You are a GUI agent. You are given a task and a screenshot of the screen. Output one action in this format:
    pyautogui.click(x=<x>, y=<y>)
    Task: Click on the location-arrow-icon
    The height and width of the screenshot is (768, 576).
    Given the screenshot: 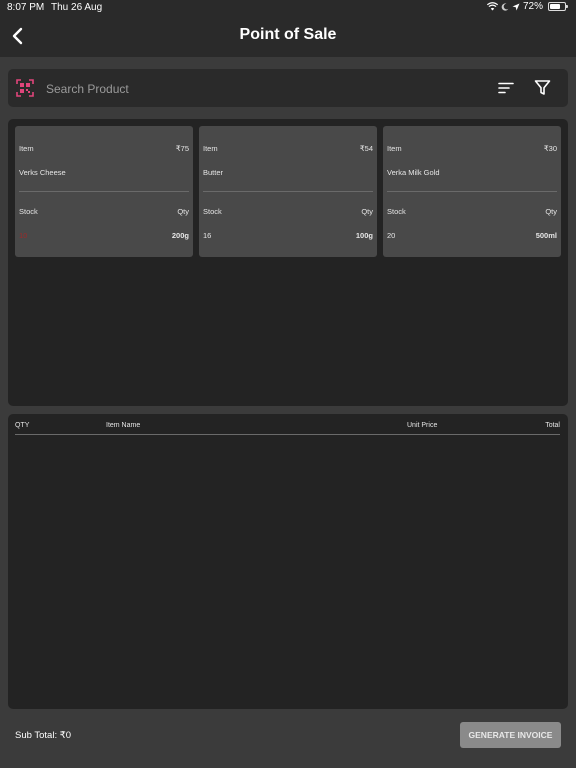 What is the action you would take?
    pyautogui.click(x=516, y=6)
    